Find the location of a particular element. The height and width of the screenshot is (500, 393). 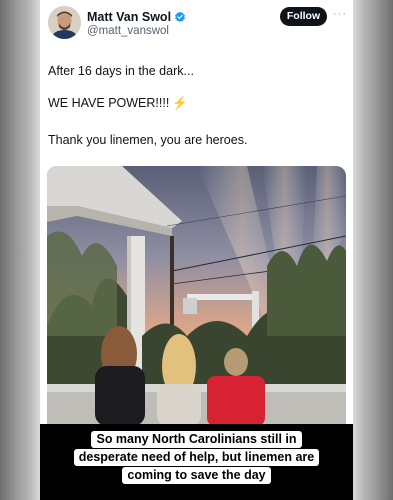

caption-line-3: coming to save the day is located at coordinates (196, 475).